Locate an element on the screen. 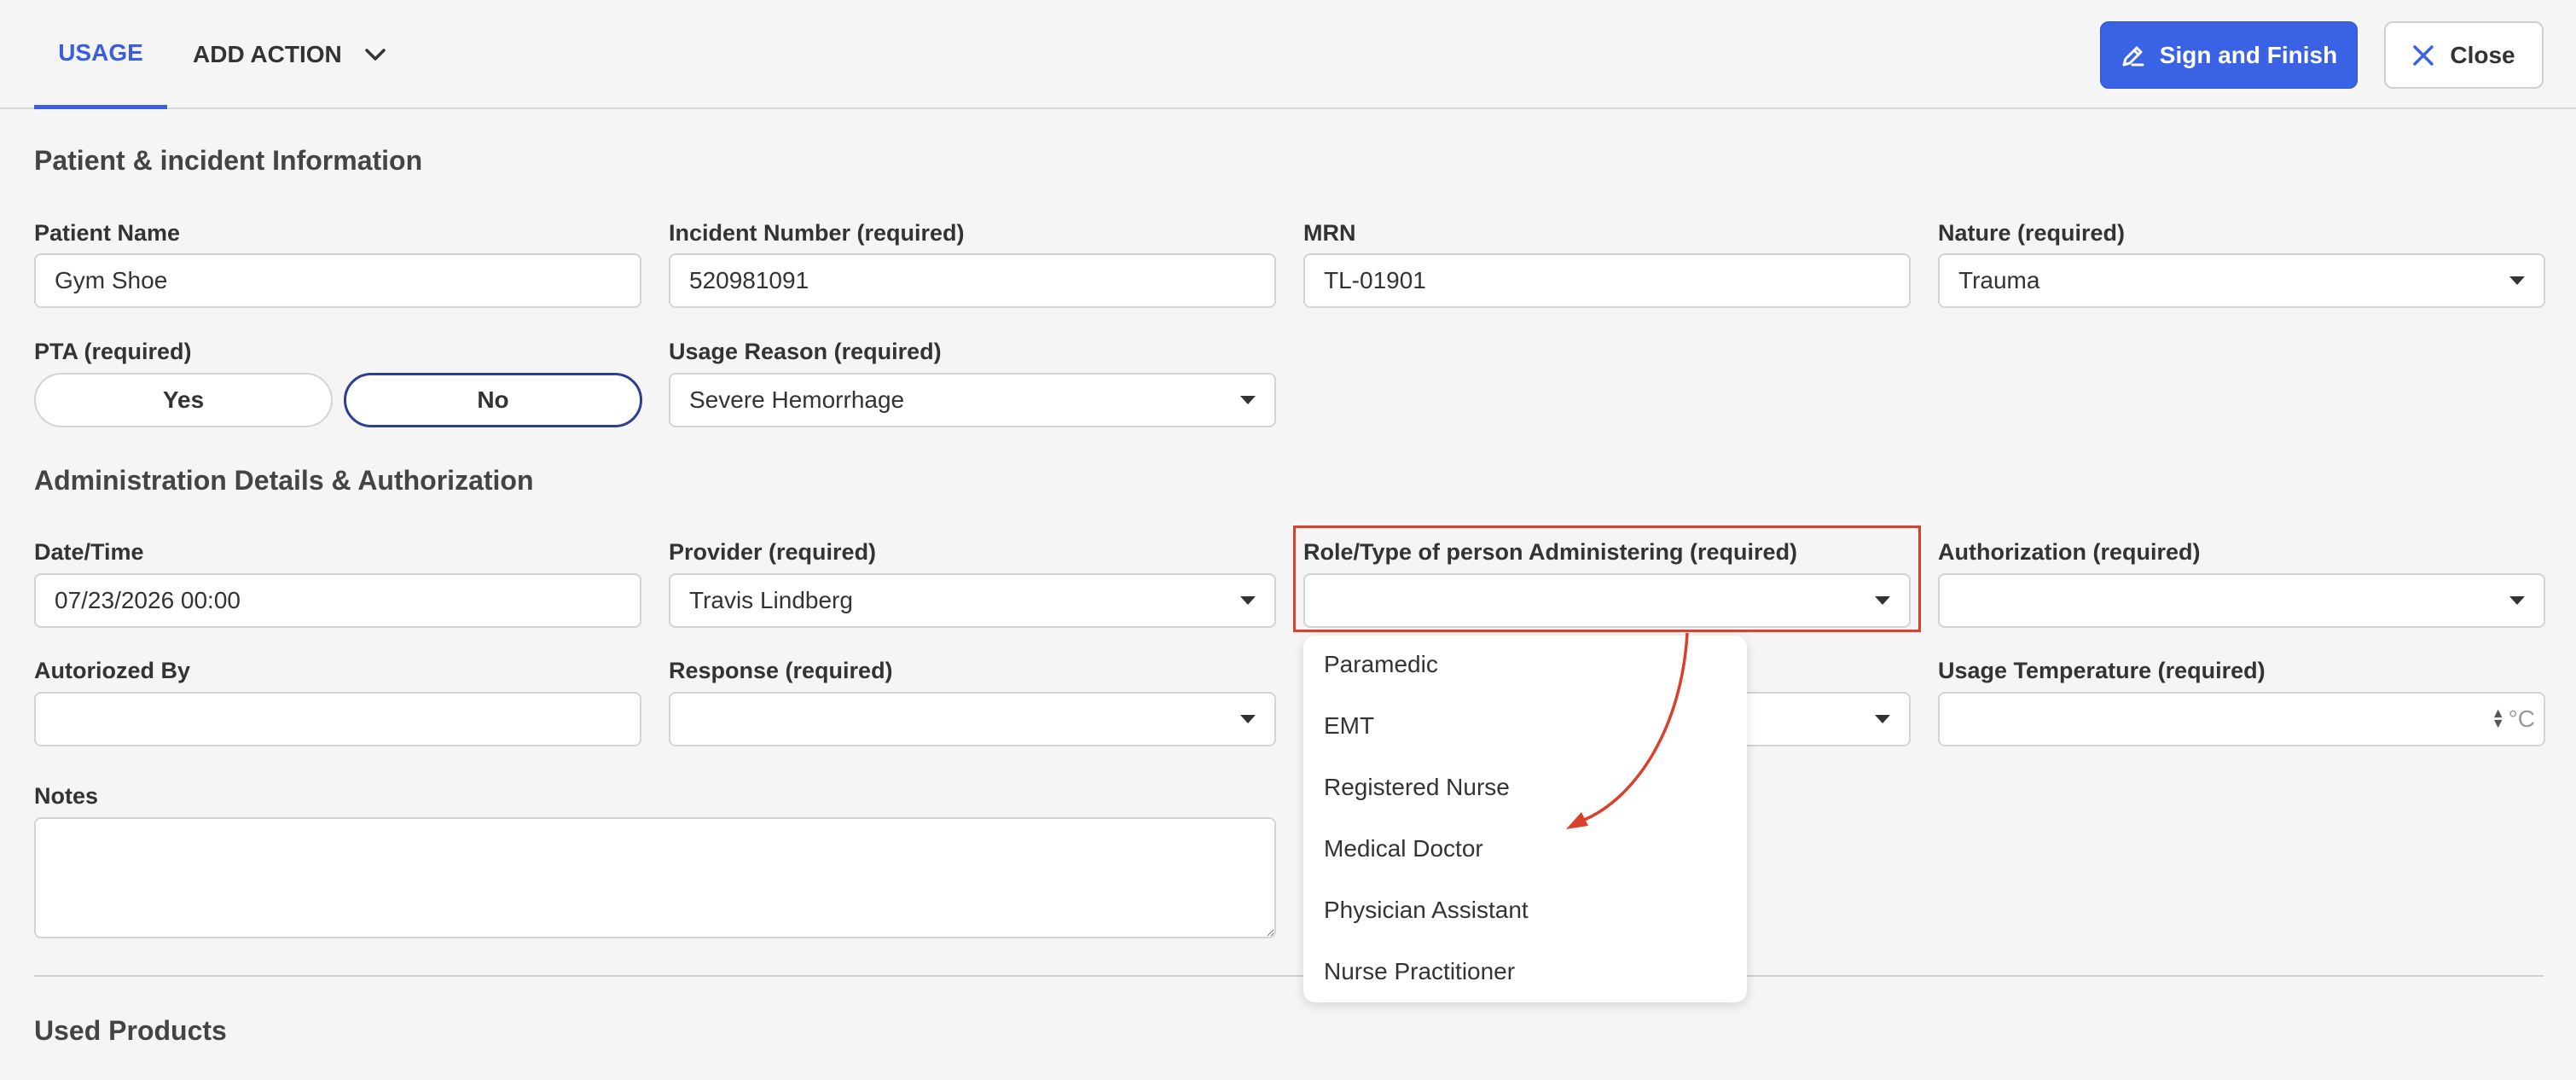 This screenshot has width=2576, height=1080. annotation-arrow is located at coordinates (1627, 731).